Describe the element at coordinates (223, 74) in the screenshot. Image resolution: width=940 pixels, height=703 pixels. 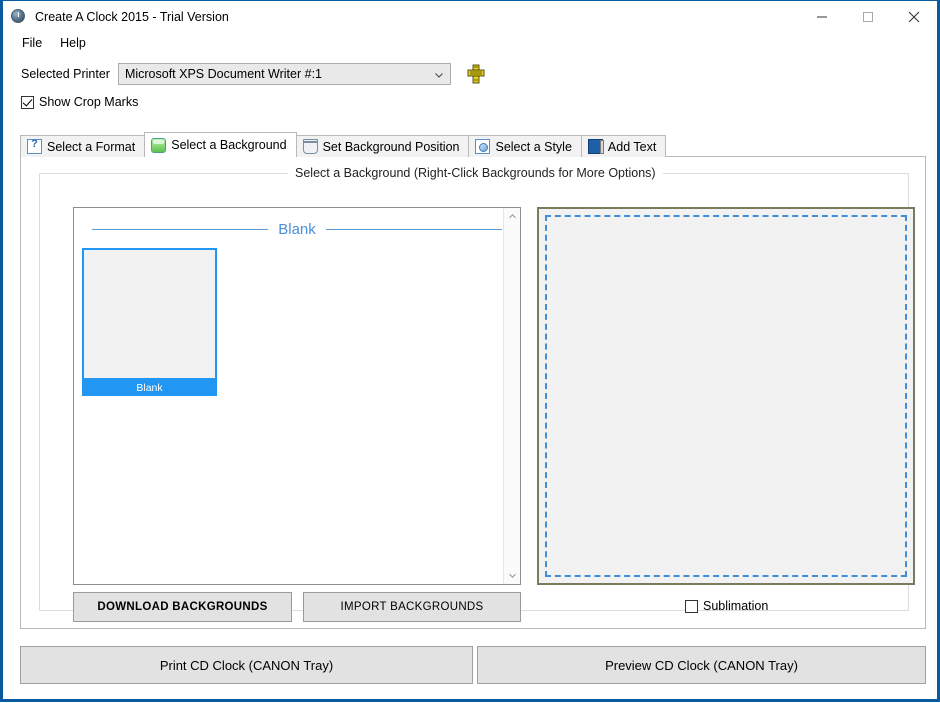
I see `printer-select-value: Microsoft XPS Document Writer #:1` at that location.